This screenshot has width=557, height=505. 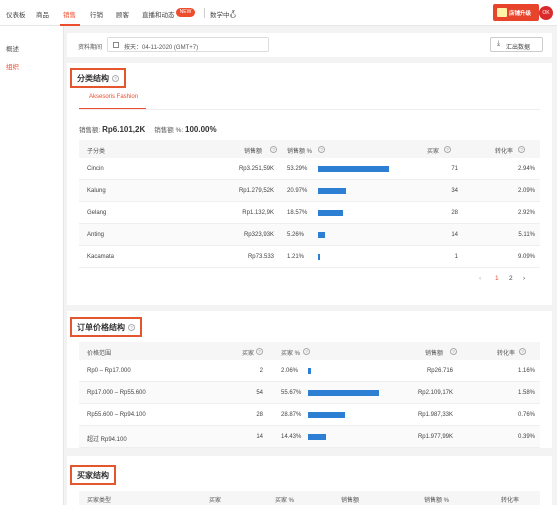 I want to click on sidebar-item-structure: 组织, so click(x=12, y=66).